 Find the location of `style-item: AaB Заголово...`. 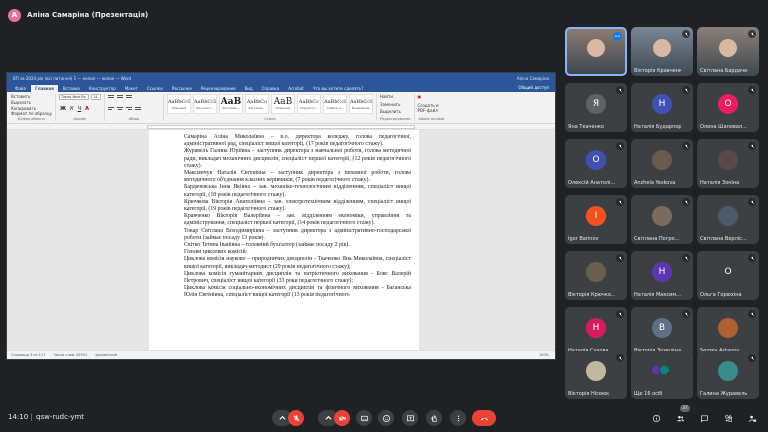

style-item: AaB Заголово... is located at coordinates (230, 104).